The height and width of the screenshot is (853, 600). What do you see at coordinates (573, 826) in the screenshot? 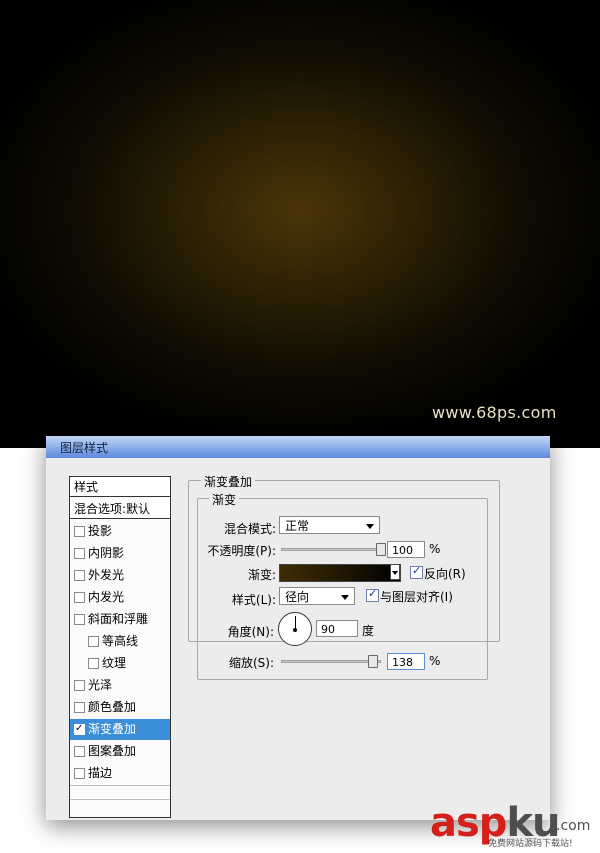
I see `brand-suffix: .com` at bounding box center [573, 826].